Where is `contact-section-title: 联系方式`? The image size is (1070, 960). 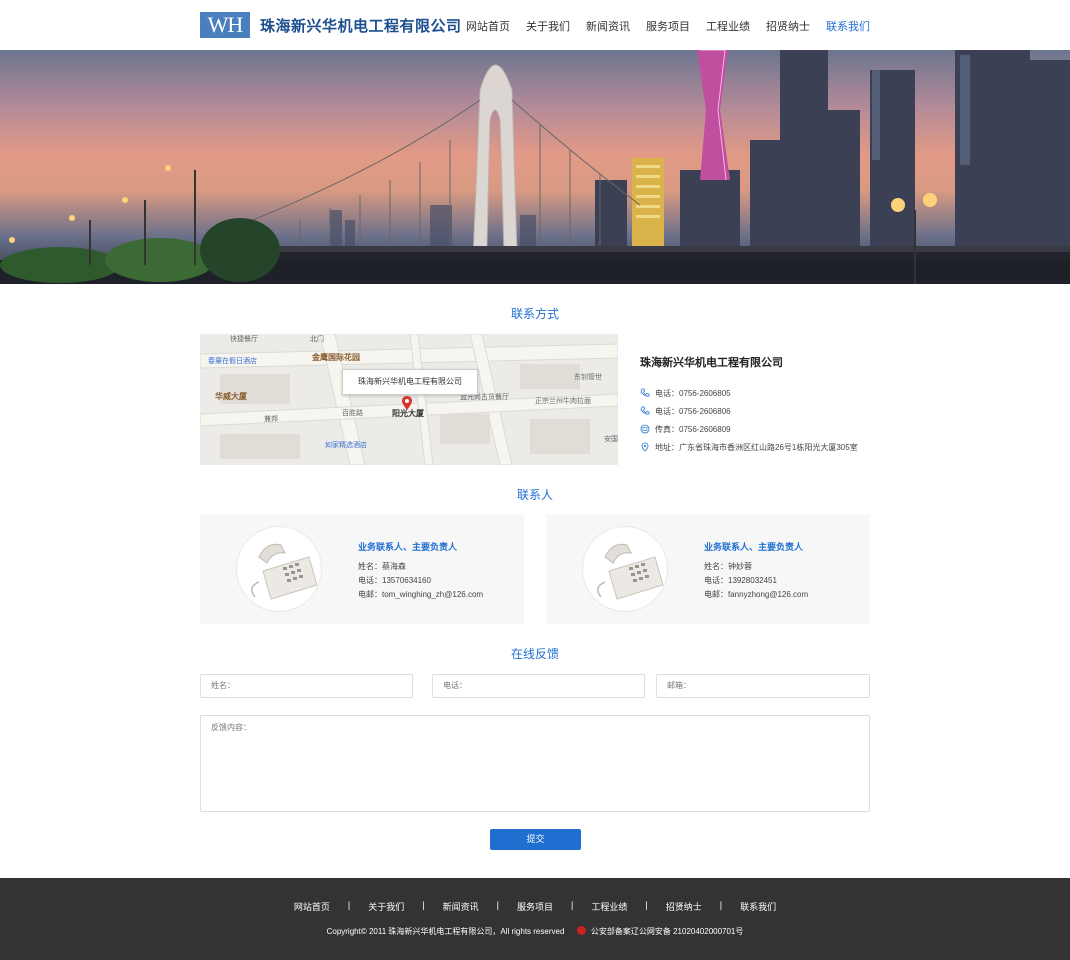
contact-section-title: 联系方式 is located at coordinates (534, 314).